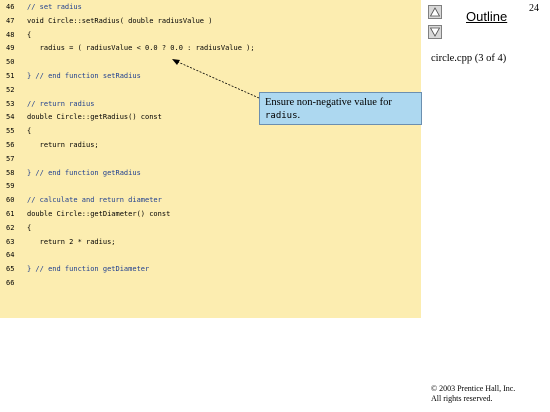 The height and width of the screenshot is (412, 550). What do you see at coordinates (210, 214) in the screenshot?
I see `code-line: 61 double Circle::getDiameter() const` at bounding box center [210, 214].